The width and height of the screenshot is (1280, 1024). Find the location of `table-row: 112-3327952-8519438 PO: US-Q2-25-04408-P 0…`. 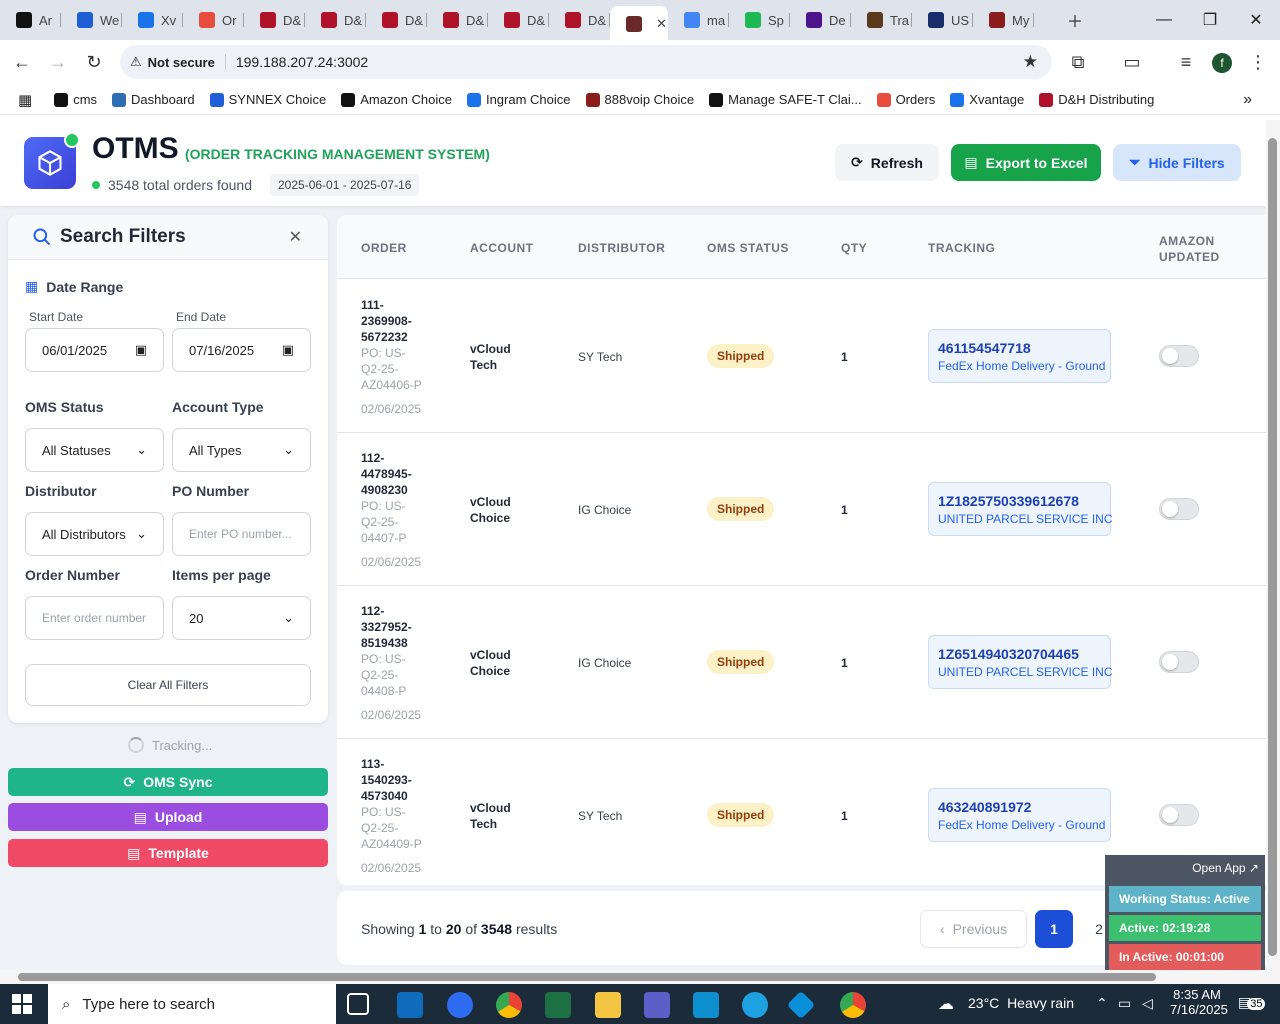

table-row: 112-3327952-8519438 PO: US-Q2-25-04408-P 0… is located at coordinates (801, 662).